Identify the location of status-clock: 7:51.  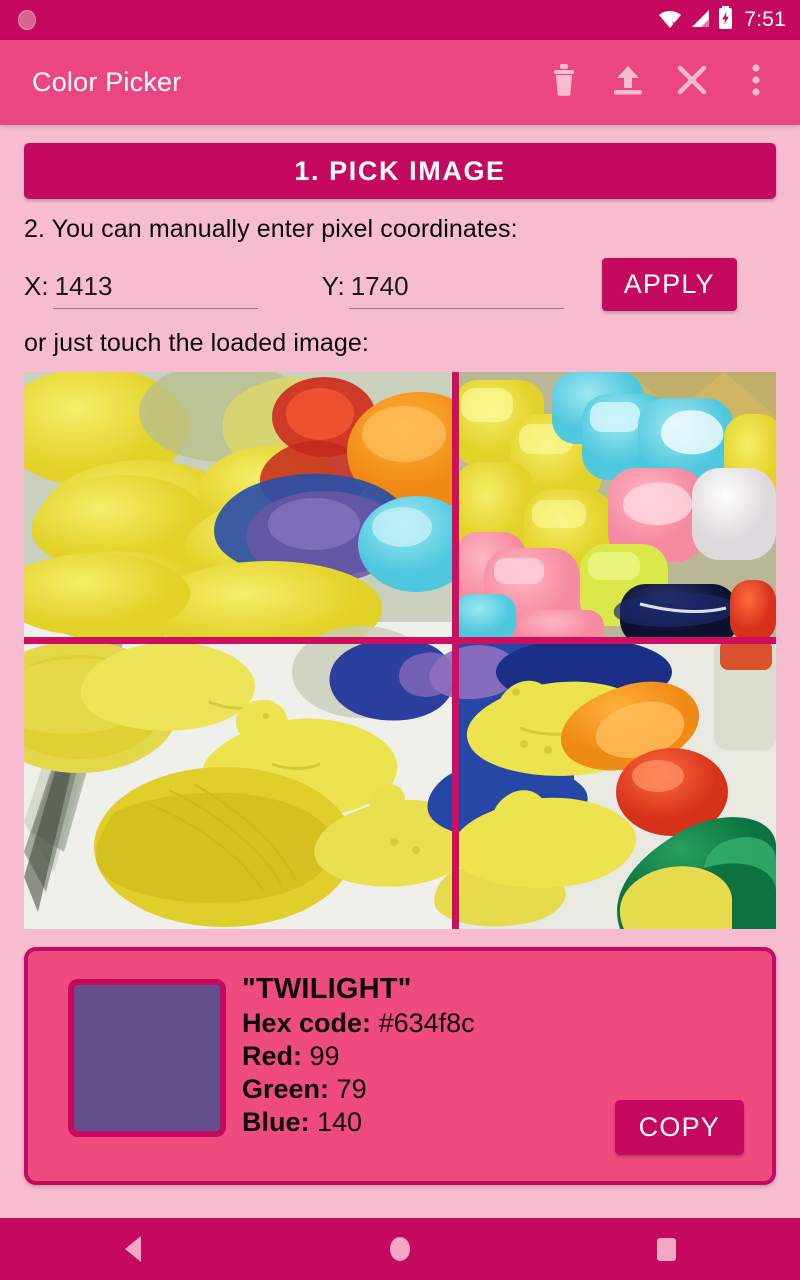
(765, 19).